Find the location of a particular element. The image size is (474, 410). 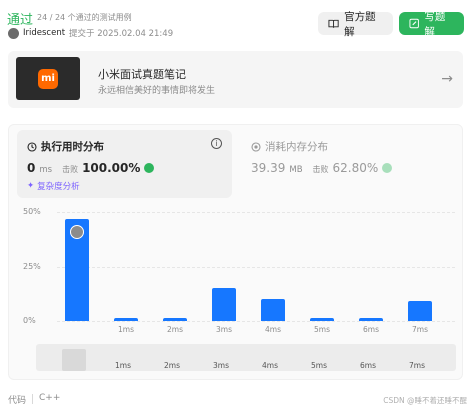

info-icon: i is located at coordinates (216, 143).